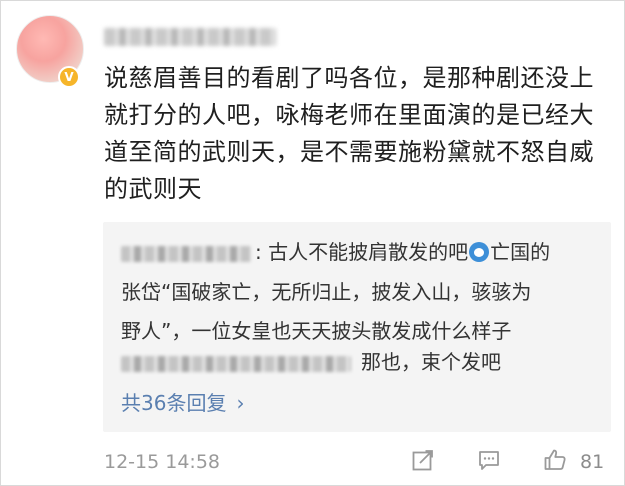 This screenshot has width=625, height=486. I want to click on view-all-replies-link: 共36条回复 ›, so click(182, 401).